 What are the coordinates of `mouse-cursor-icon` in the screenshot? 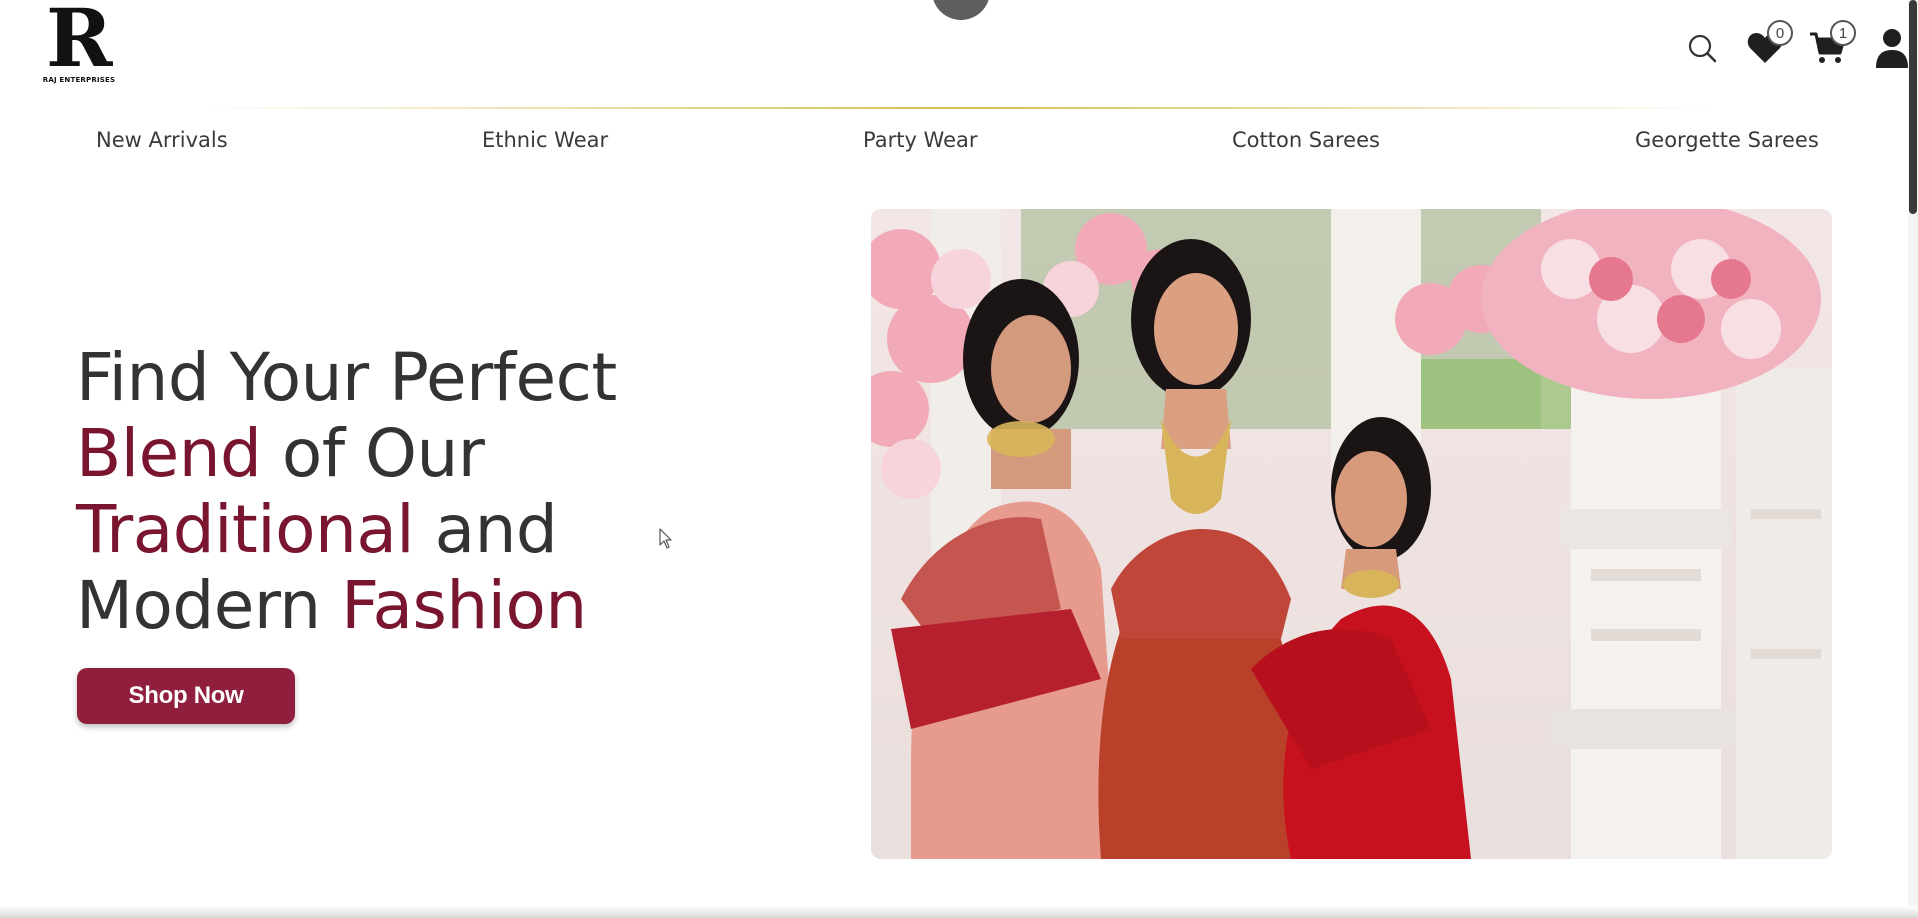 It's located at (665, 538).